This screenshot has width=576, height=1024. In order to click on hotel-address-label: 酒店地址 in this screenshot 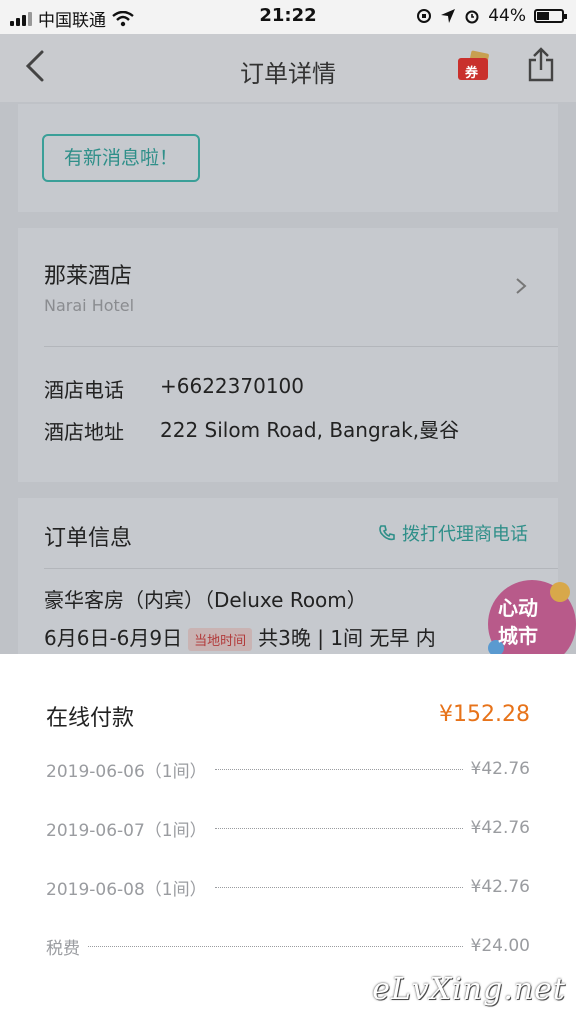, I will do `click(84, 432)`.